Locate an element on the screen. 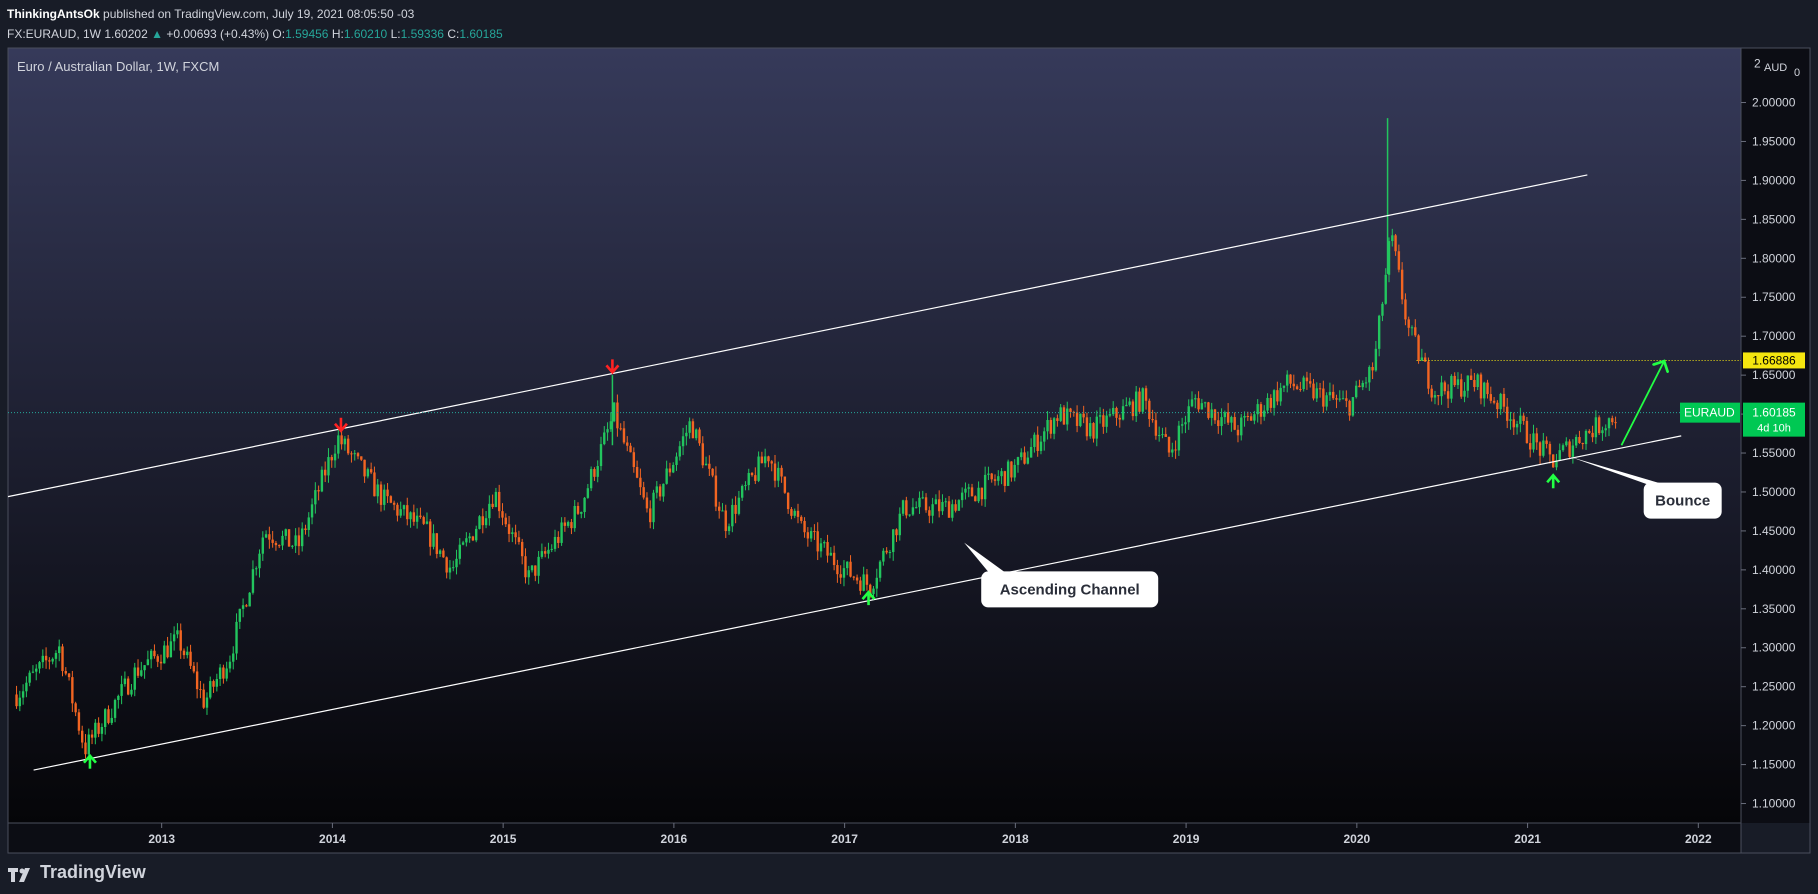 This screenshot has width=1818, height=894. time-tick-label: 2013 is located at coordinates (161, 839).